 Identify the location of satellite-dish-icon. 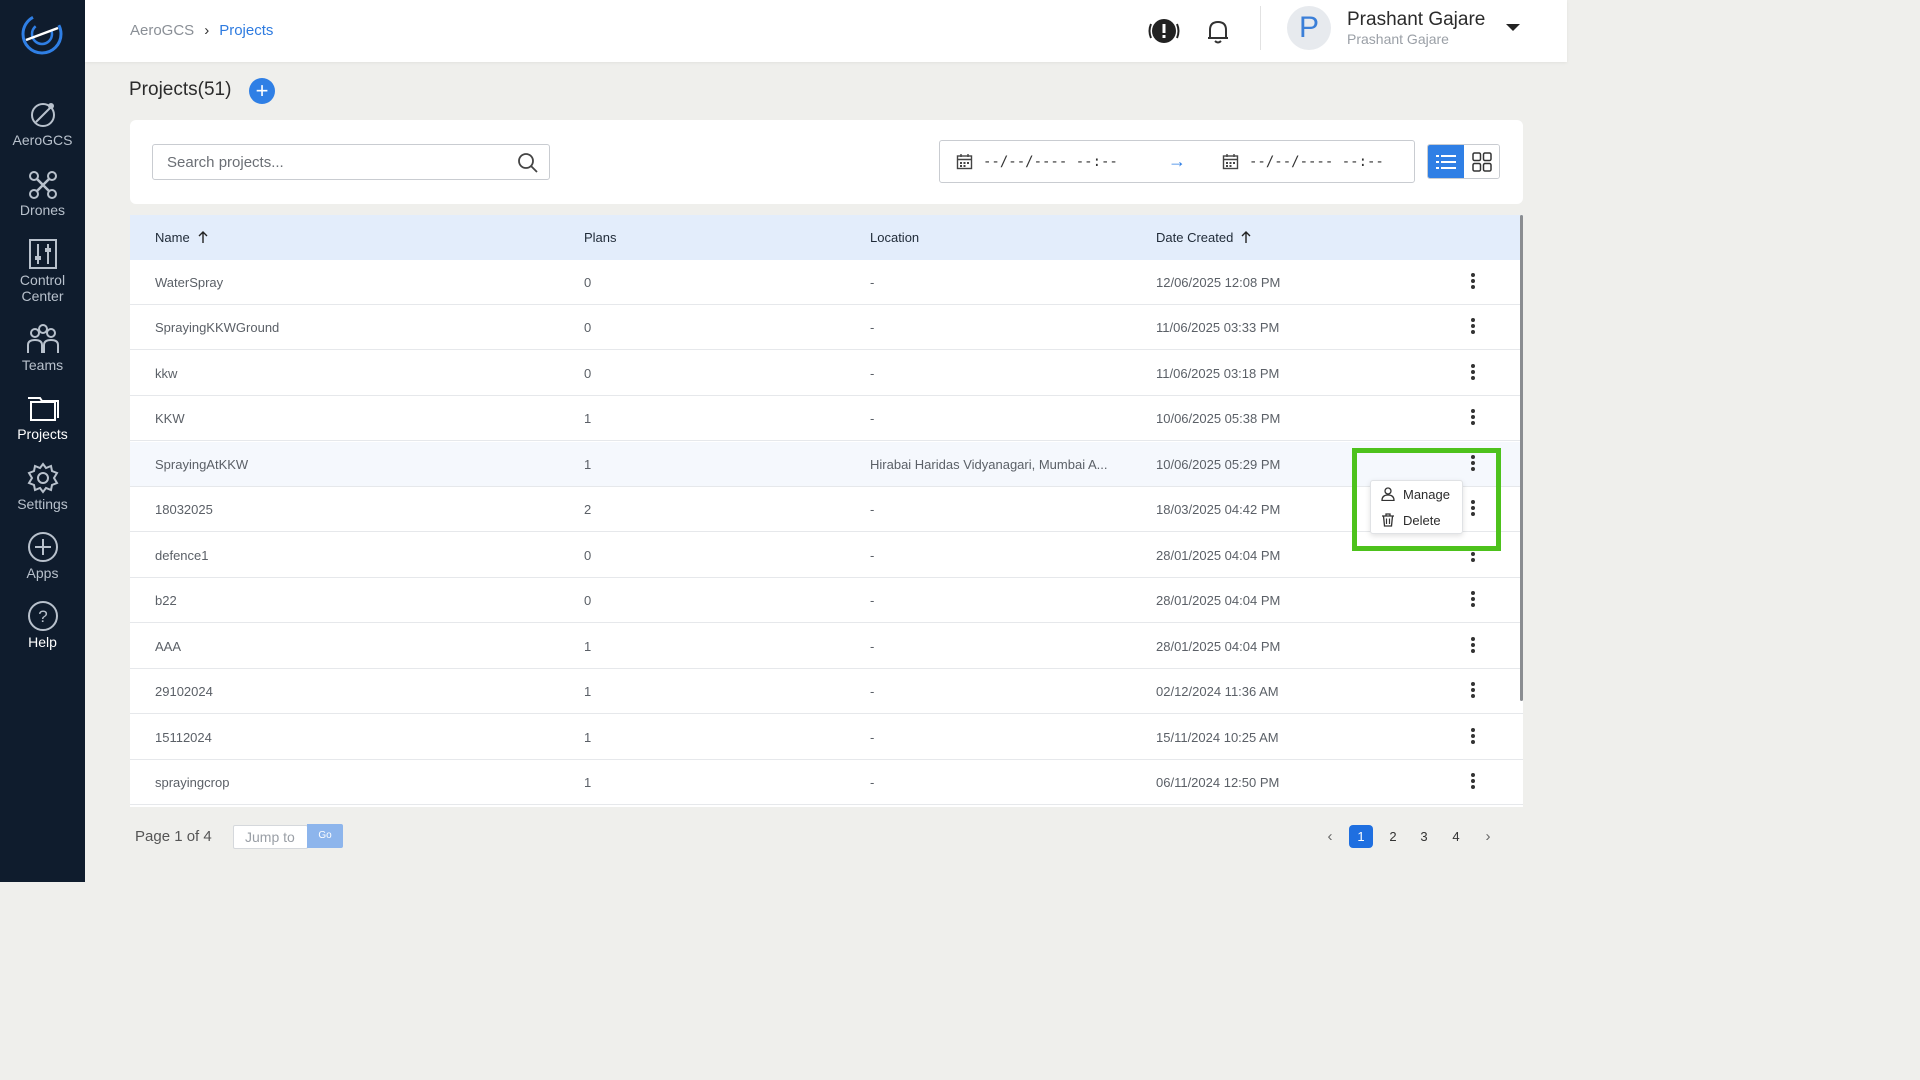
(42, 115).